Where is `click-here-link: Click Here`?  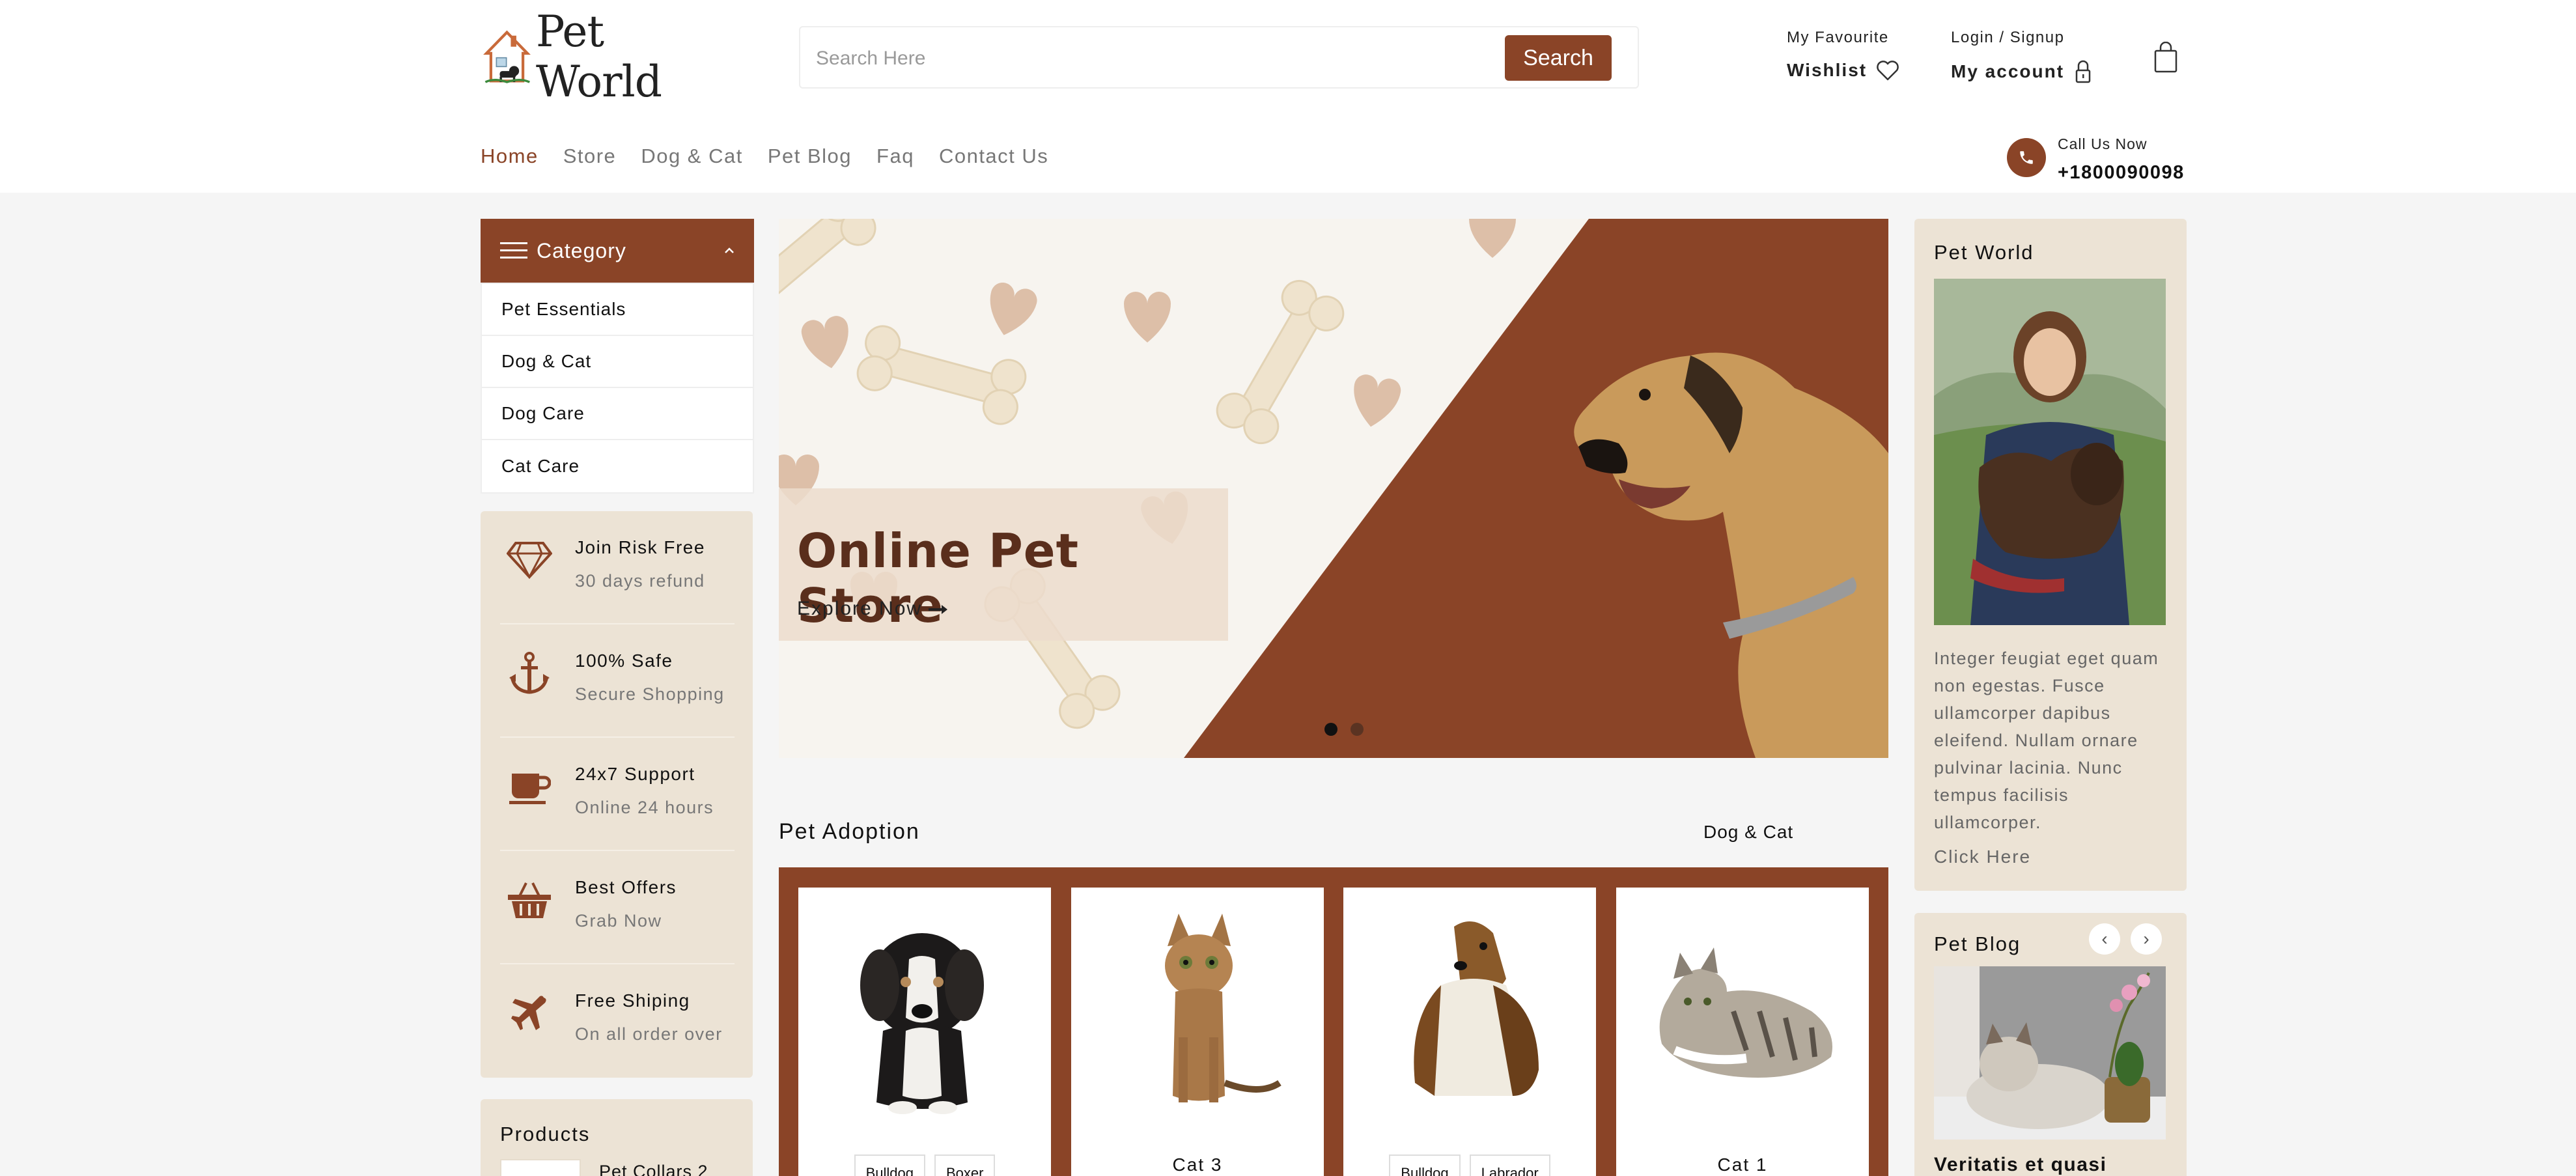 click-here-link: Click Here is located at coordinates (1983, 857).